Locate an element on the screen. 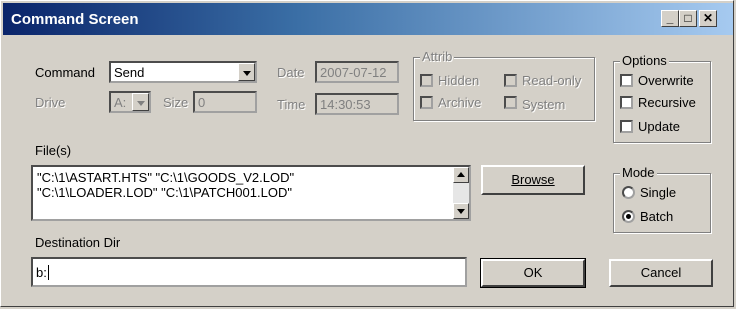 This screenshot has width=736, height=309. maximize-icon: □ is located at coordinates (688, 18).